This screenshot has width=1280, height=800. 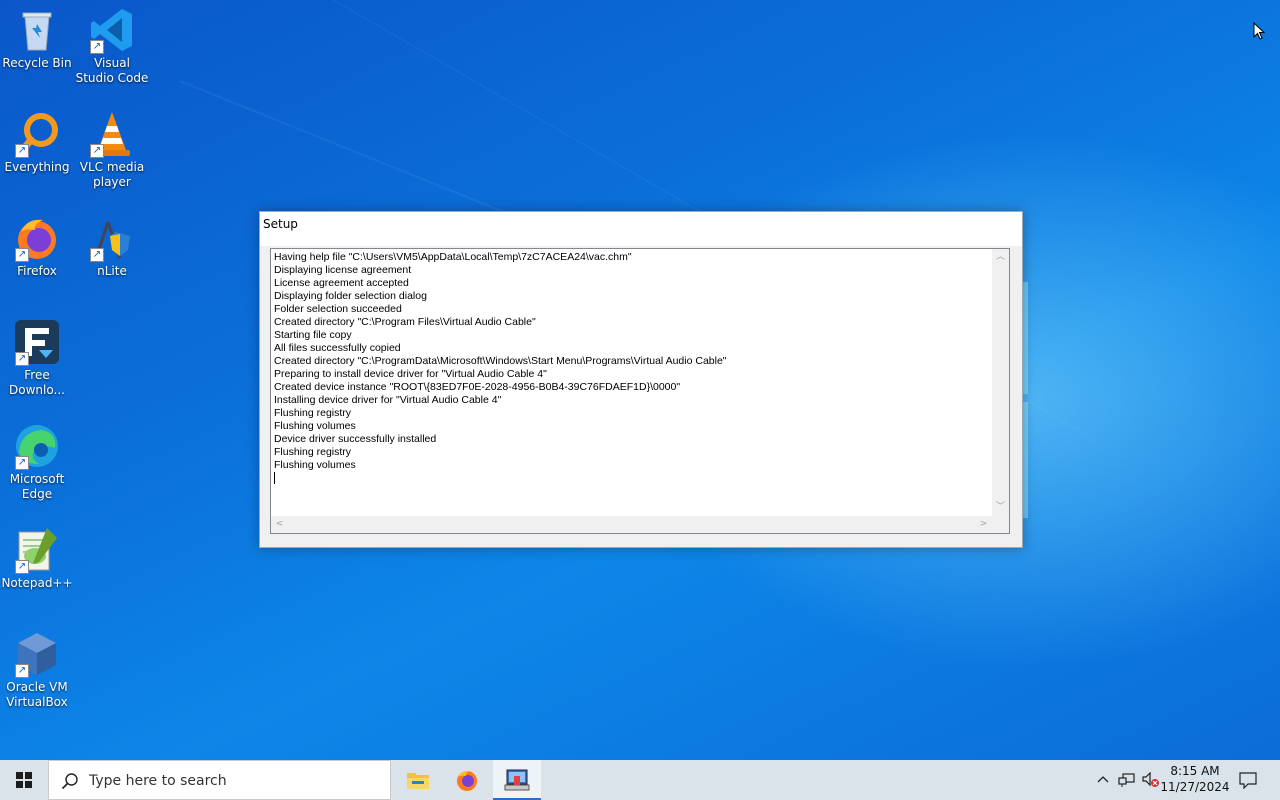 I want to click on setup-installer-icon, so click(x=517, y=780).